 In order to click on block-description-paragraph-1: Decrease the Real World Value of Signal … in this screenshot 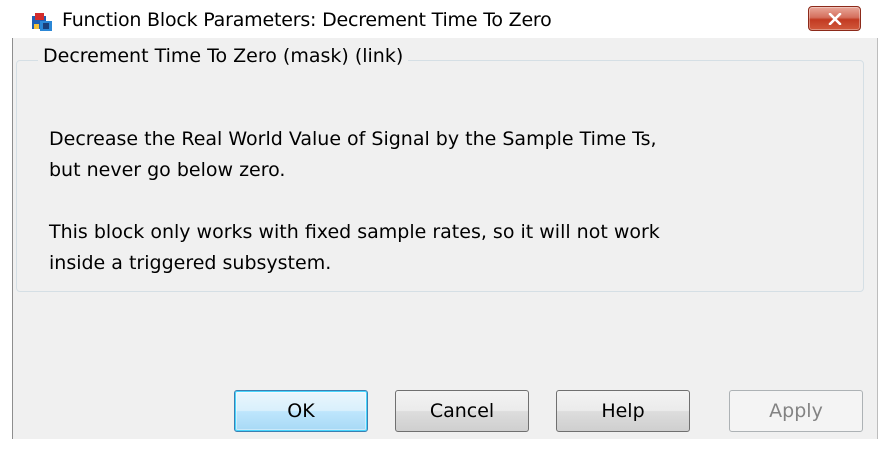, I will do `click(353, 155)`.